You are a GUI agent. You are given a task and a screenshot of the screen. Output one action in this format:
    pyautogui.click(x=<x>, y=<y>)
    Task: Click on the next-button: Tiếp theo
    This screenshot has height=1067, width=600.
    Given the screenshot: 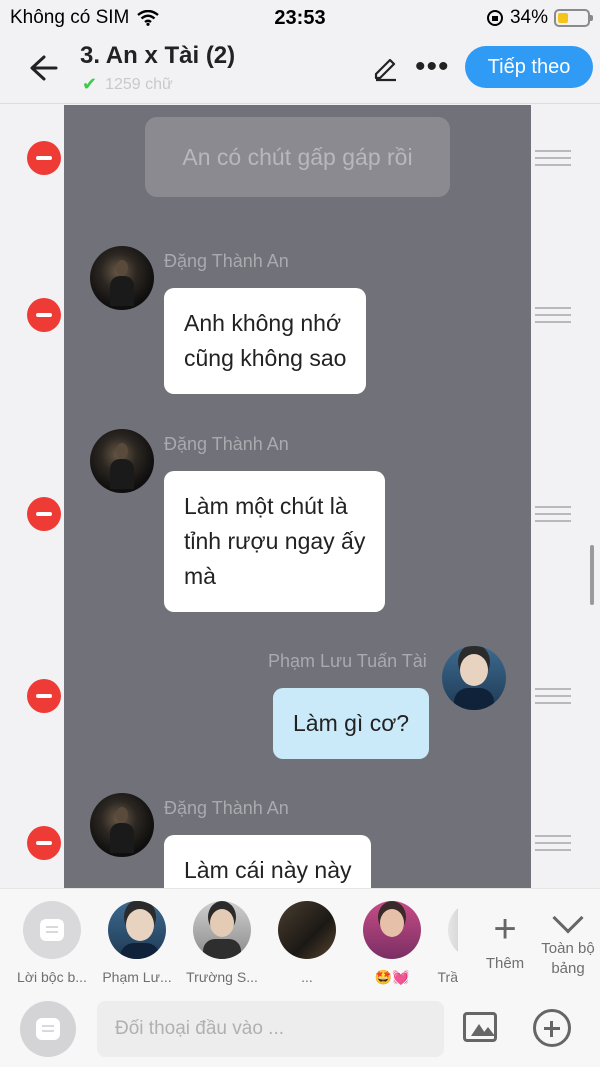 What is the action you would take?
    pyautogui.click(x=529, y=67)
    